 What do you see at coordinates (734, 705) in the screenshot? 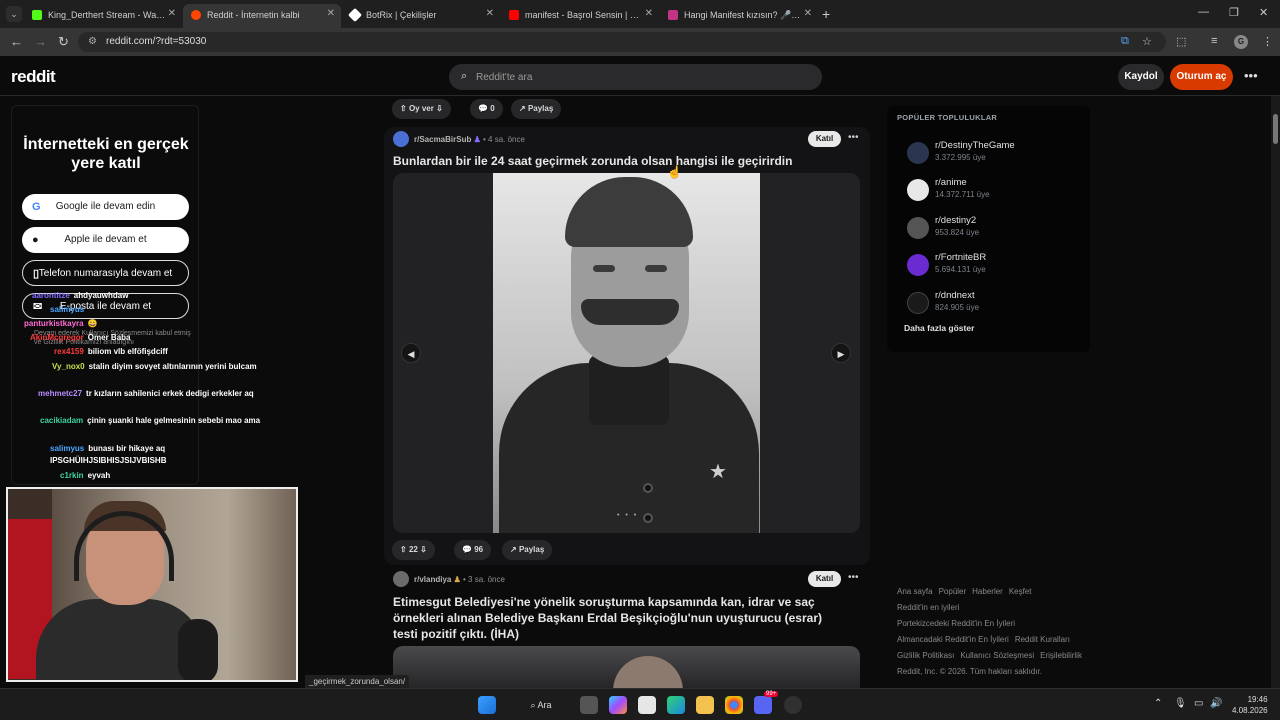
I see `chrome-icon` at bounding box center [734, 705].